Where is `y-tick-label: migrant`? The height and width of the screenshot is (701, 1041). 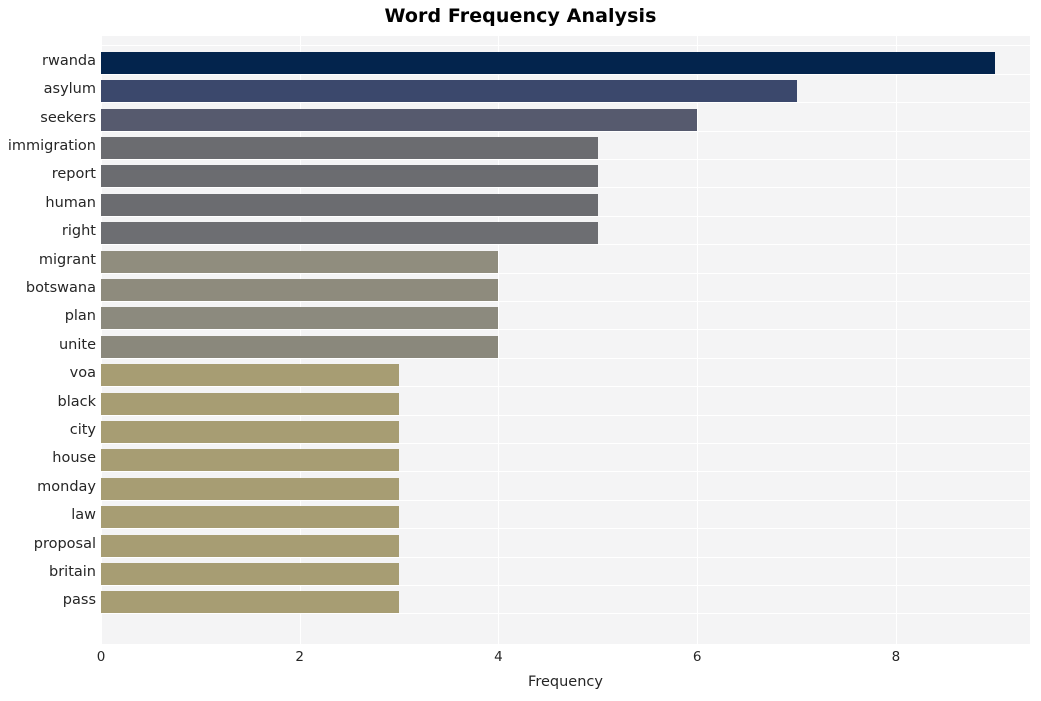 y-tick-label: migrant is located at coordinates (67, 259).